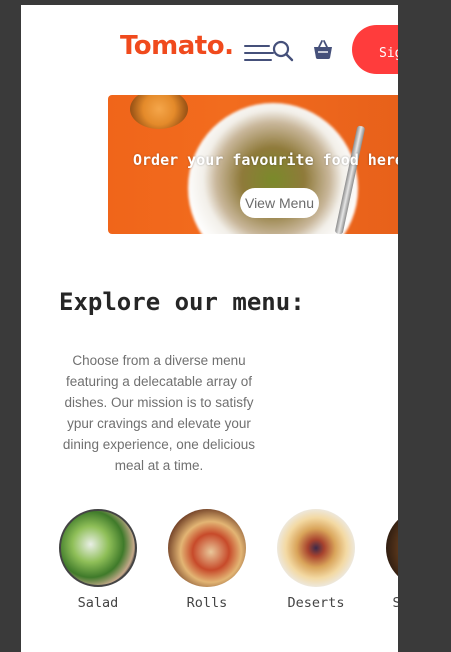 The image size is (451, 652). Describe the element at coordinates (182, 302) in the screenshot. I see `explore-menu-heading: Explore our menu:` at that location.